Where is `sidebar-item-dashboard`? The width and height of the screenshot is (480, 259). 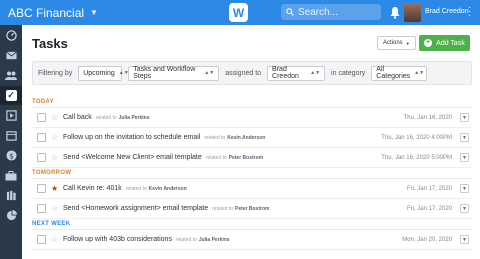 sidebar-item-dashboard is located at coordinates (11, 35).